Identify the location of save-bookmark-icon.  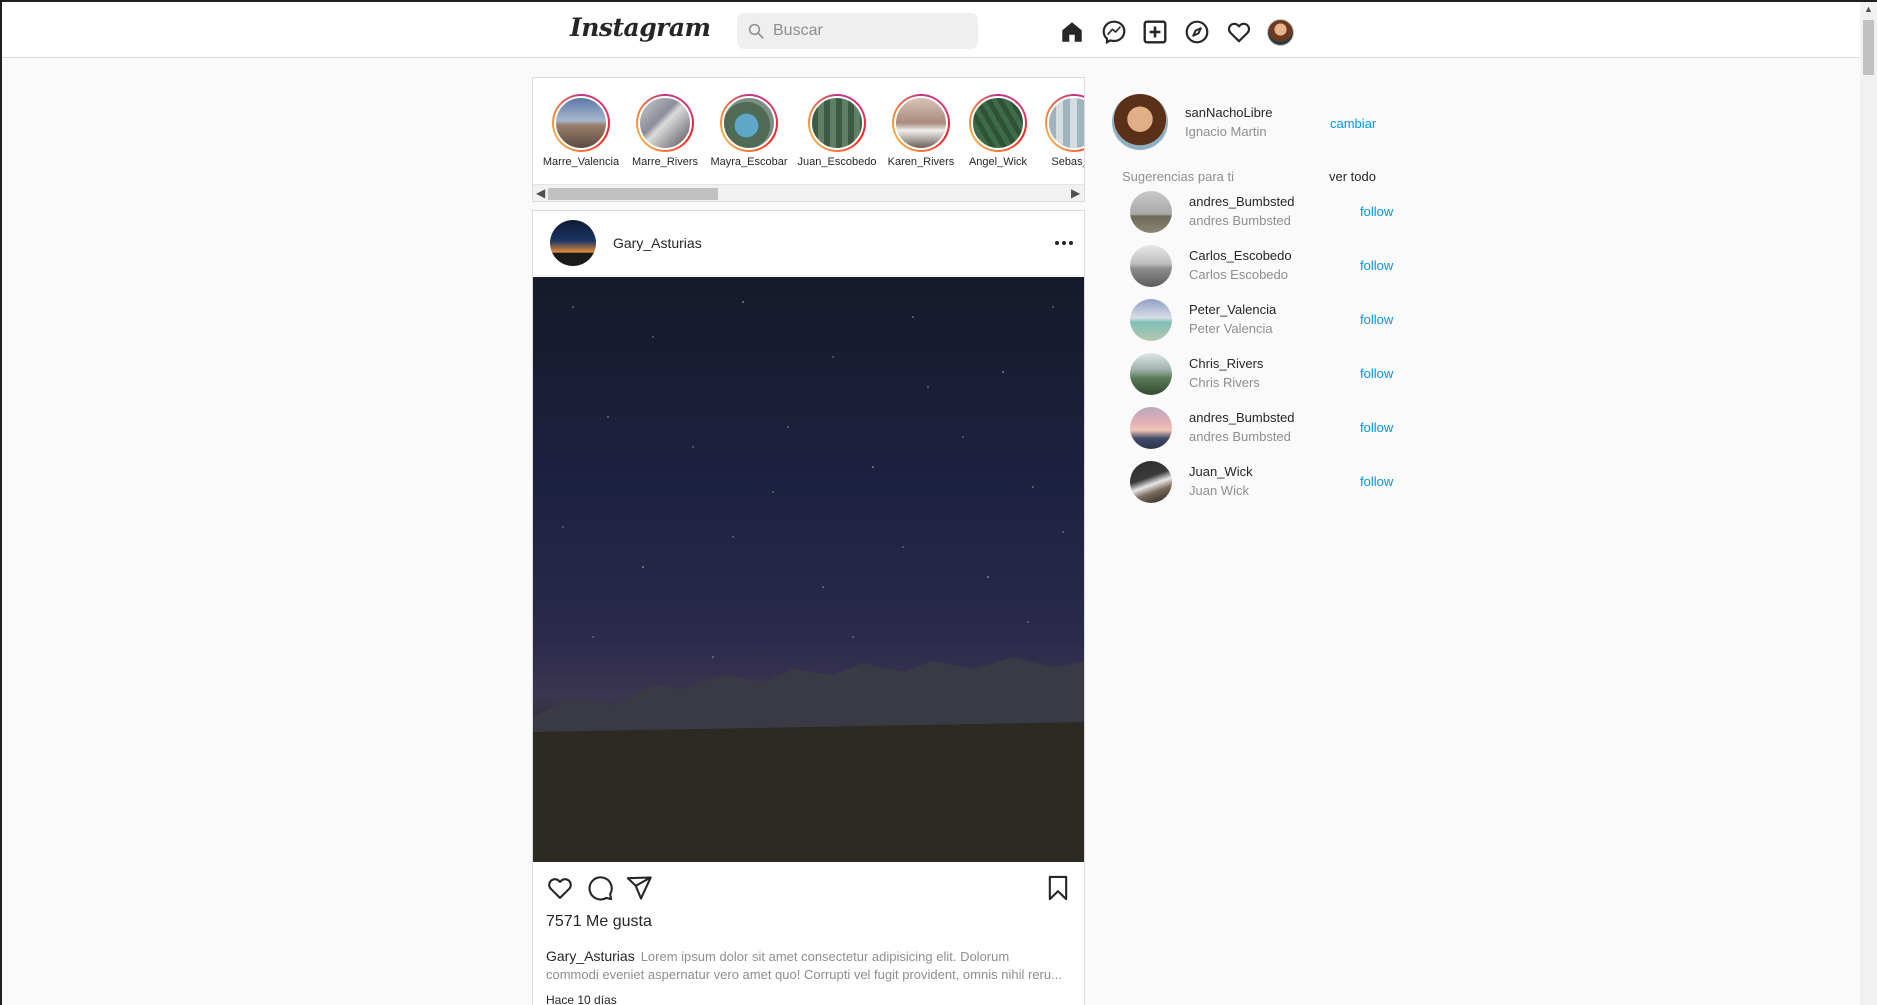
(1058, 888).